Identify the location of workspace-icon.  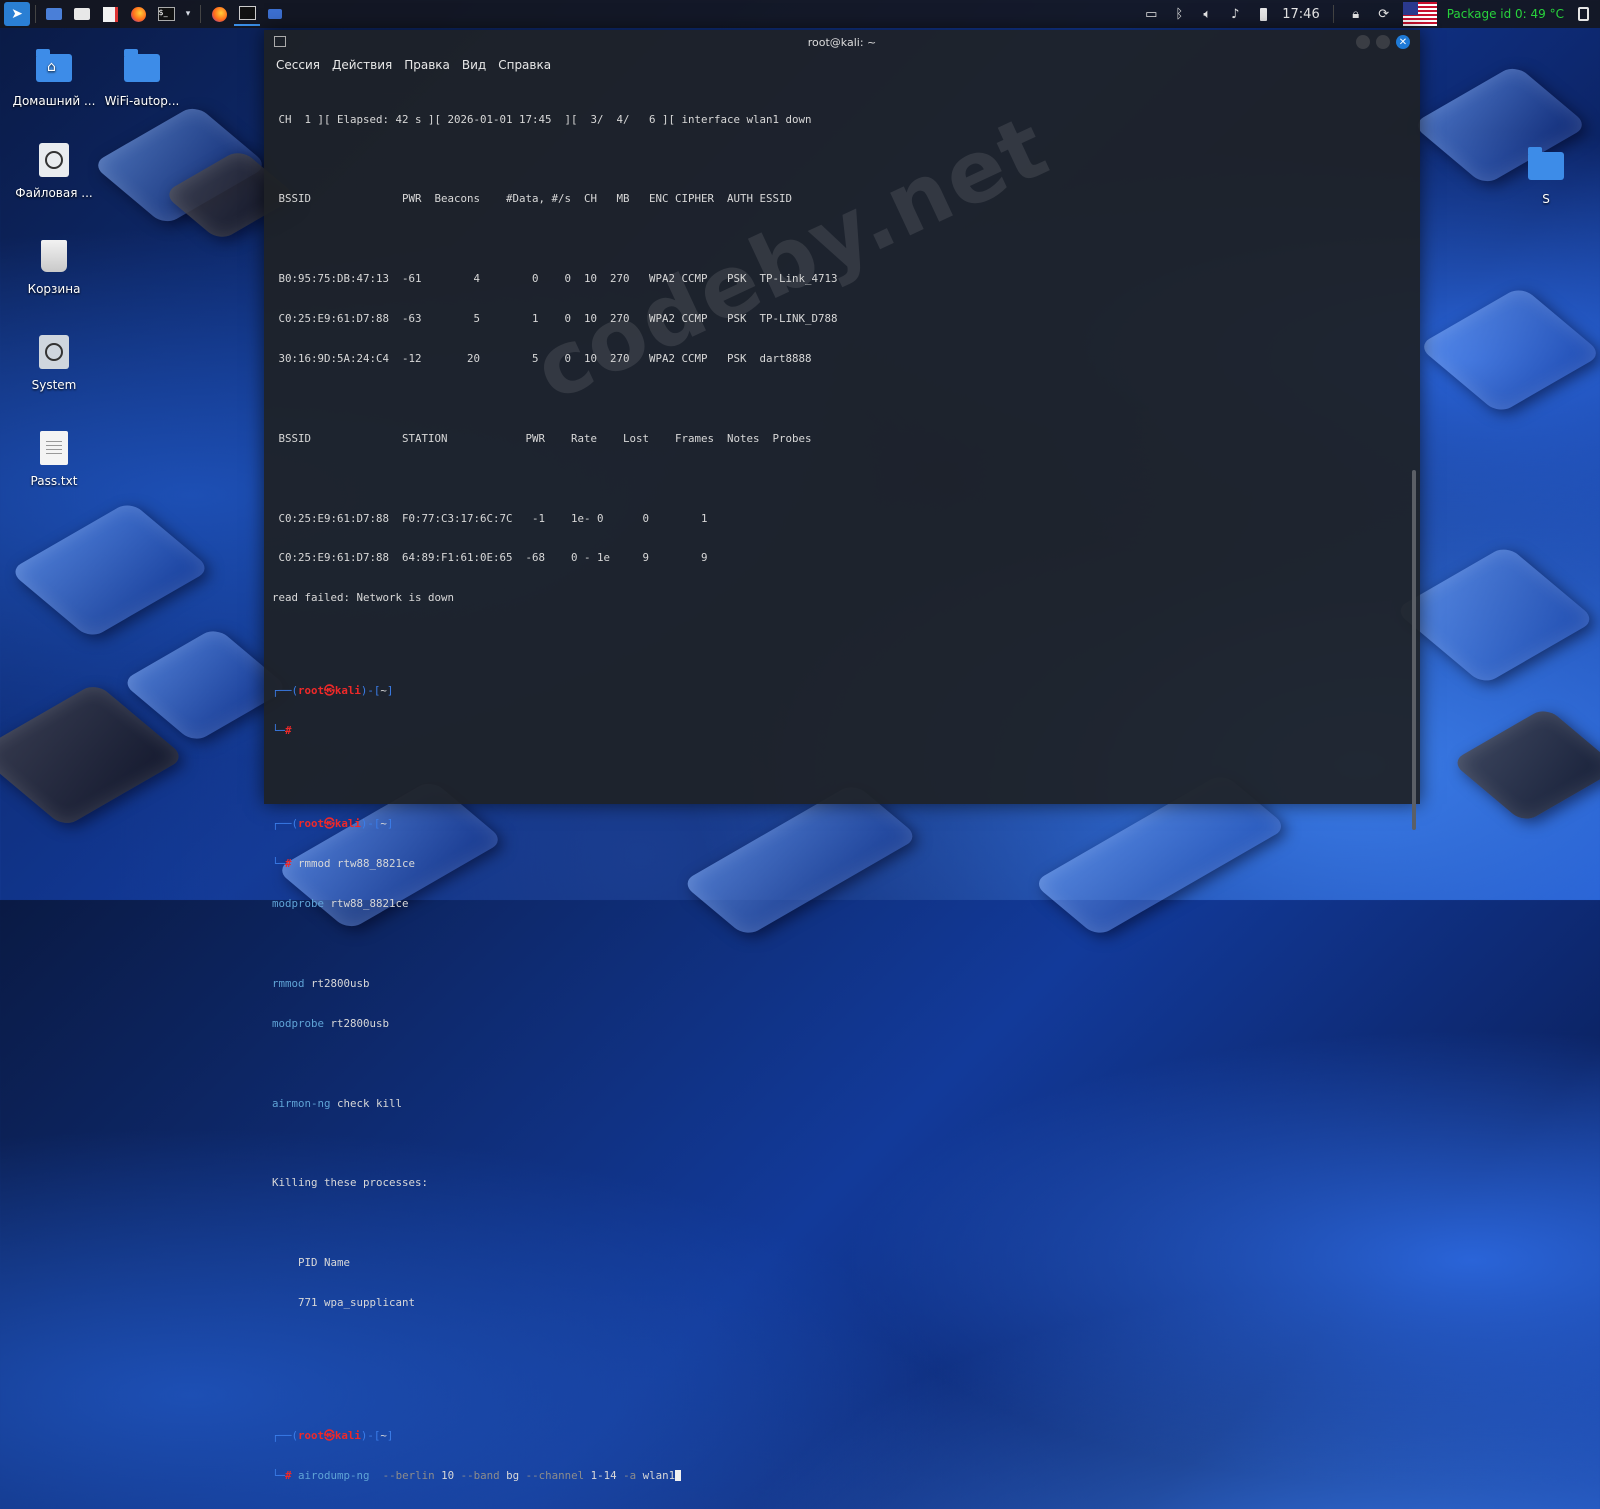
(275, 14).